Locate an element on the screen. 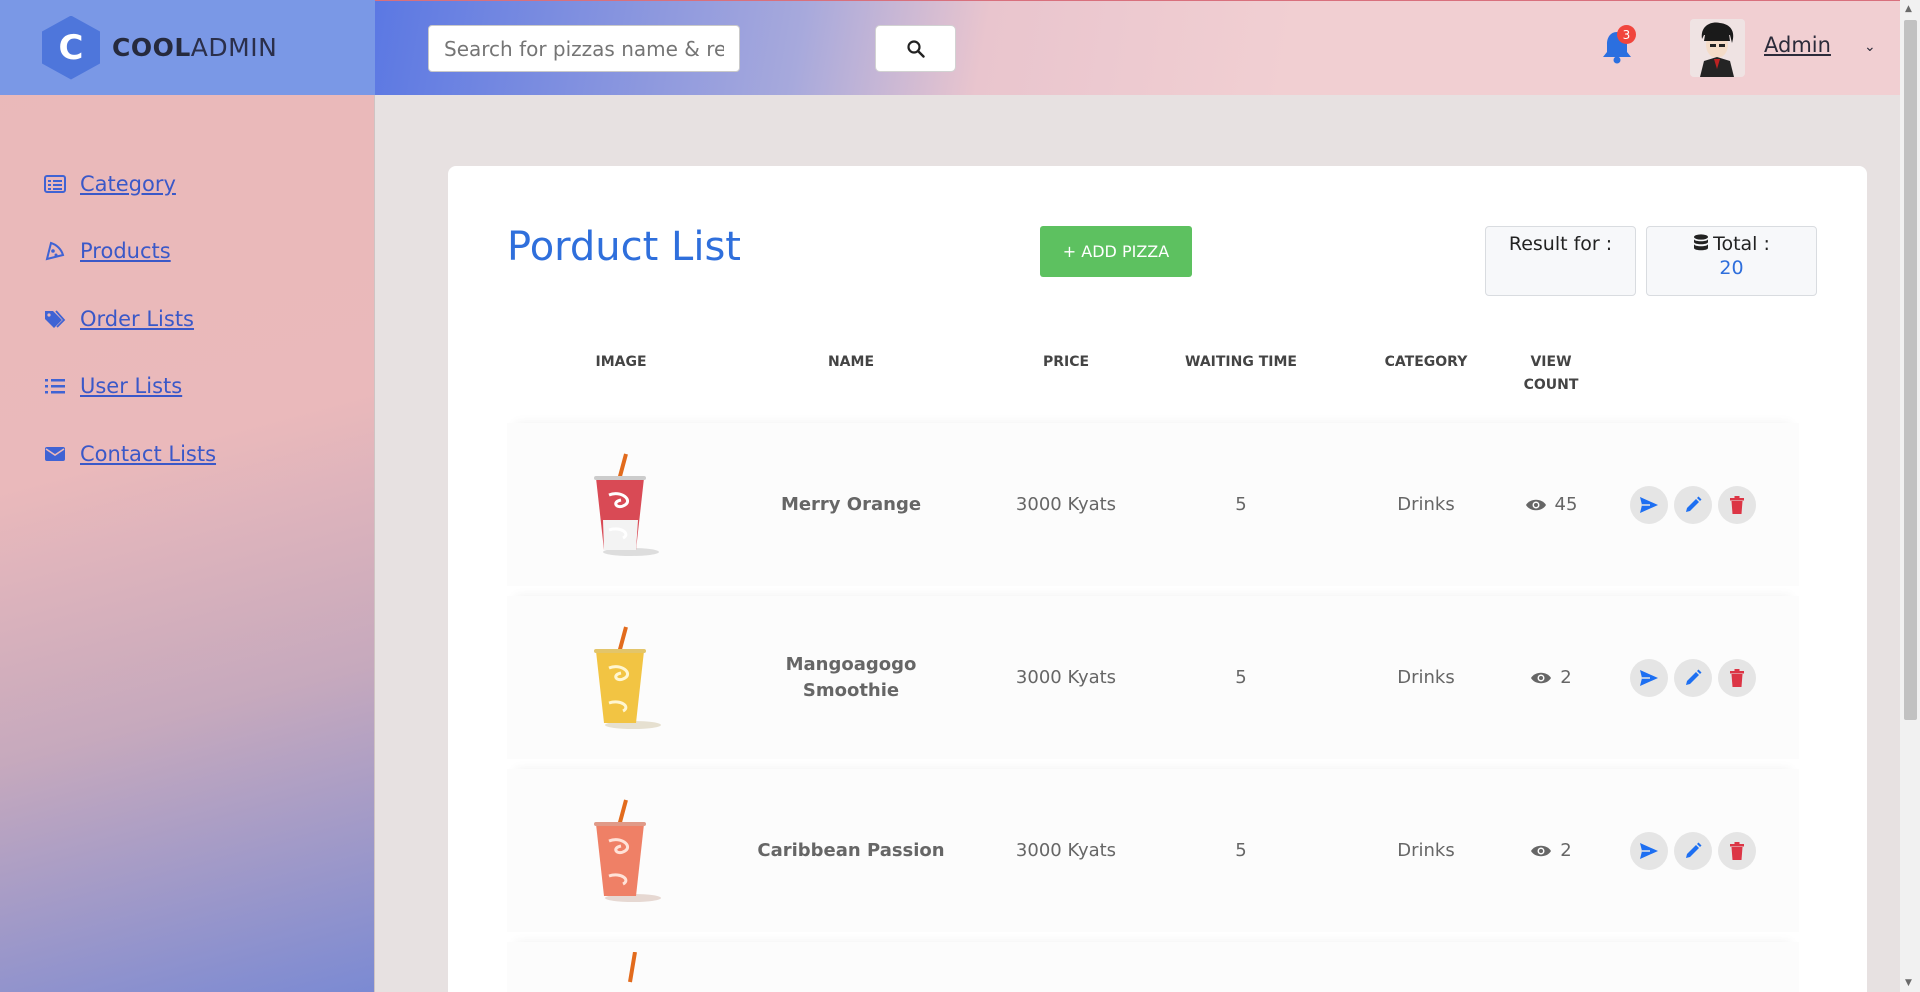  database-icon is located at coordinates (1701, 242).